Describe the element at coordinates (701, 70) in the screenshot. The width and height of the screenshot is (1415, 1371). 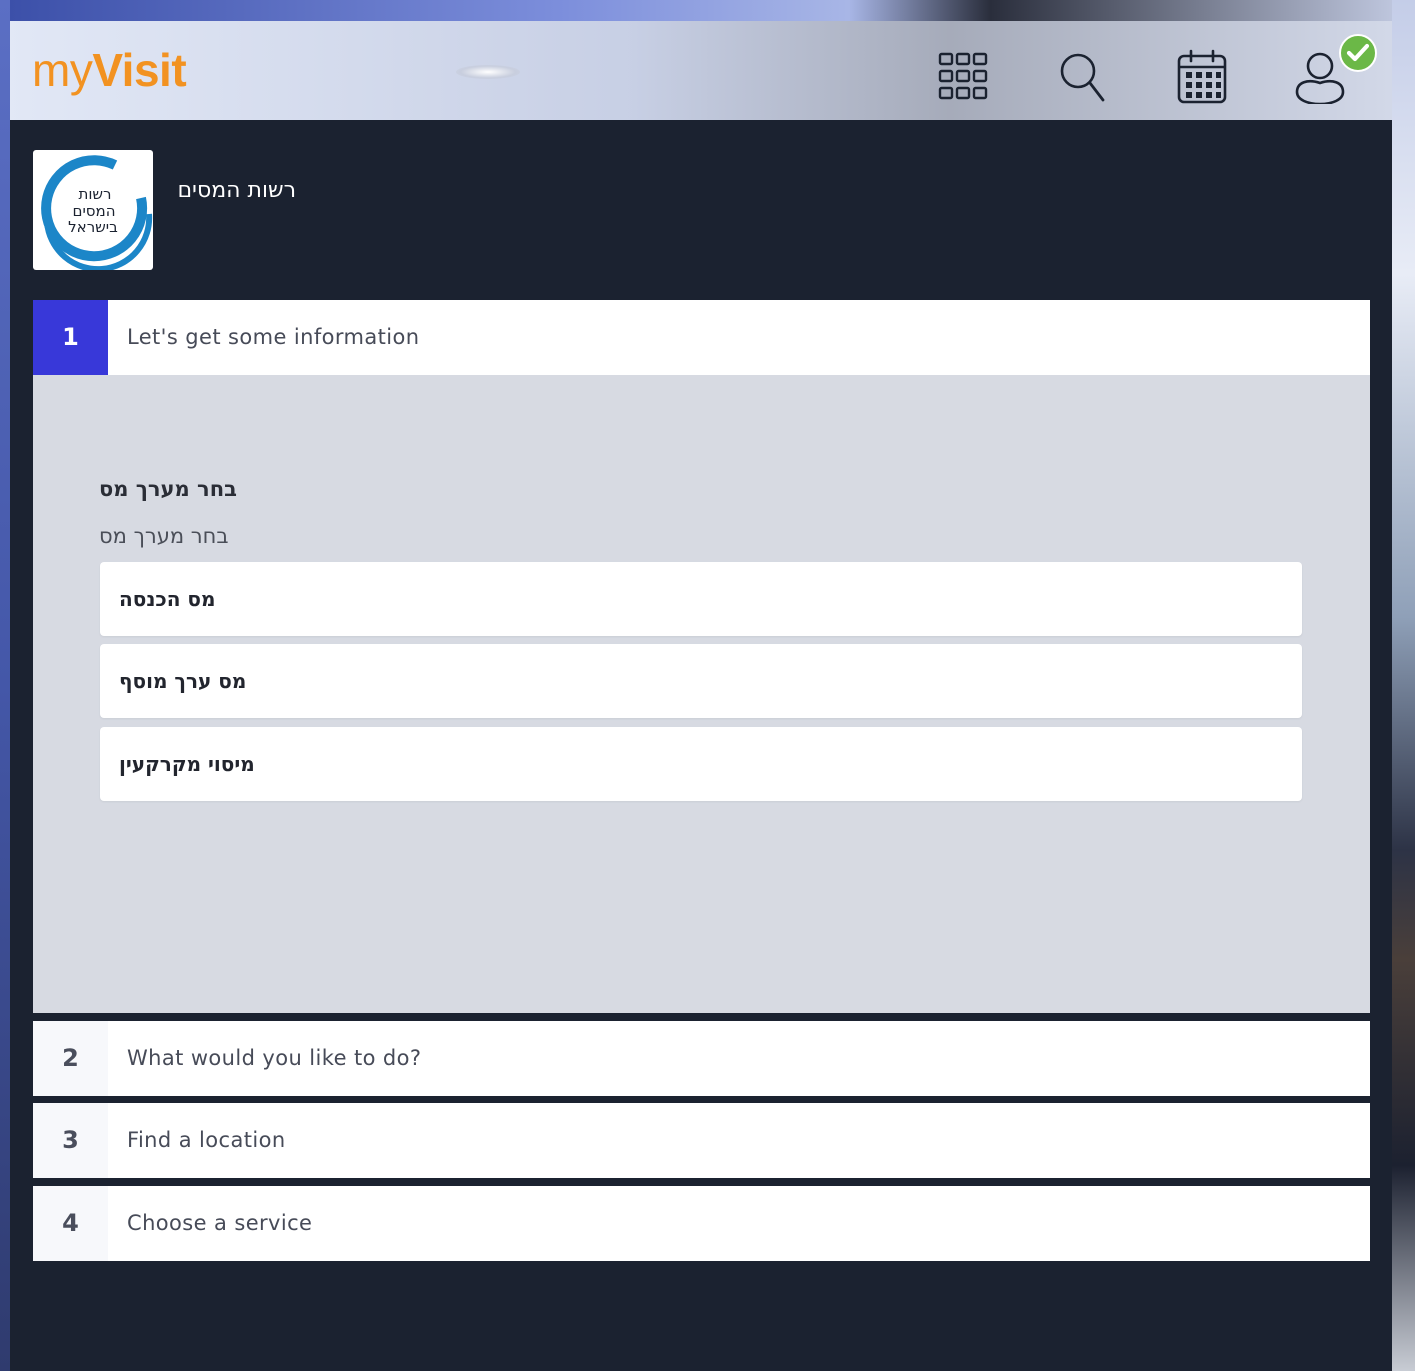
I see `top-bar: myVisit` at that location.